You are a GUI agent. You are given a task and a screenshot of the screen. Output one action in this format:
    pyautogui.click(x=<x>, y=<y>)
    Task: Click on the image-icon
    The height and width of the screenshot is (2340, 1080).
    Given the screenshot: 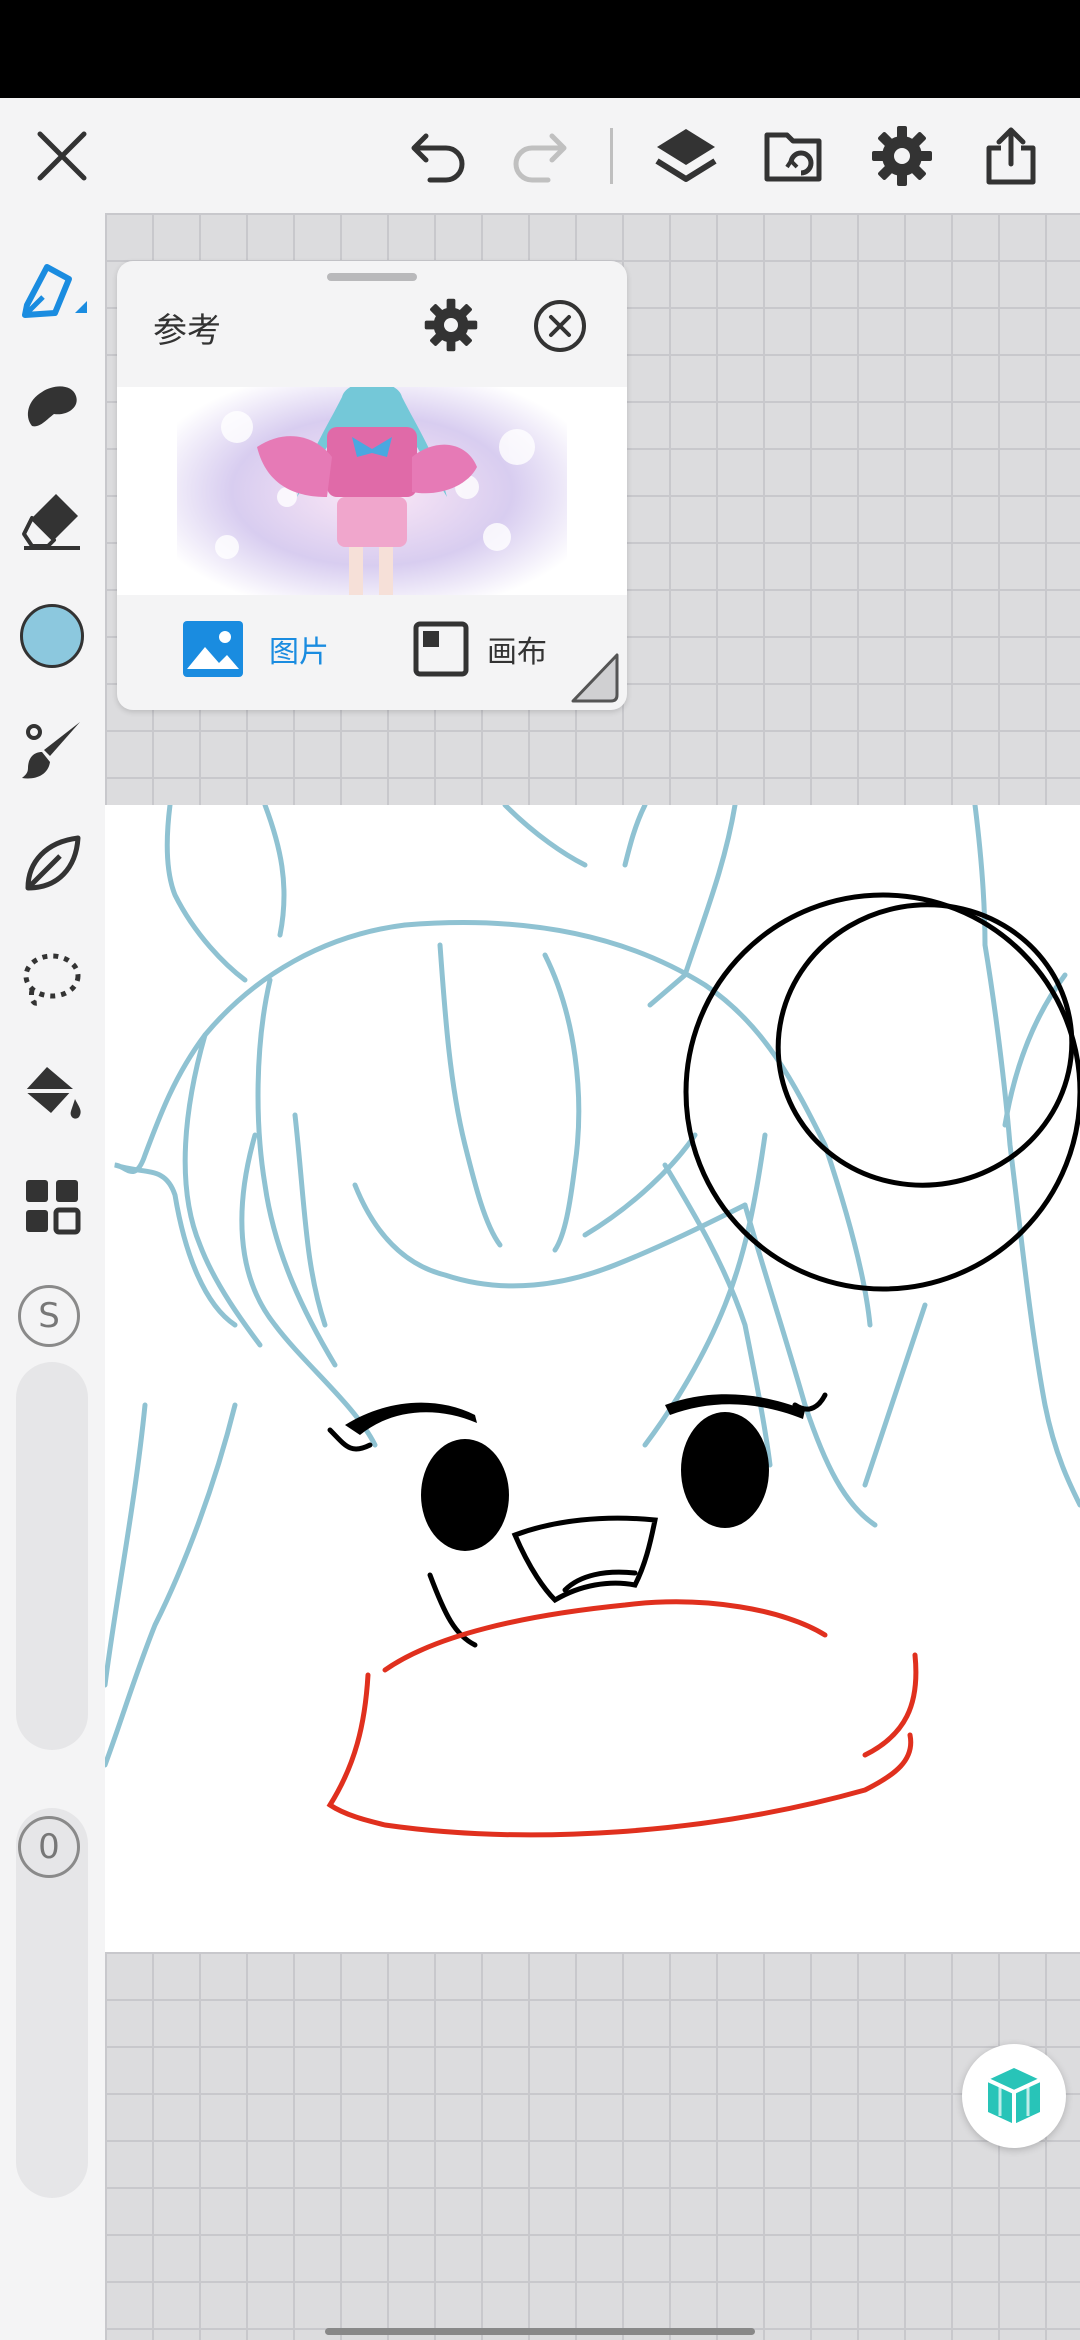 What is the action you would take?
    pyautogui.click(x=213, y=649)
    